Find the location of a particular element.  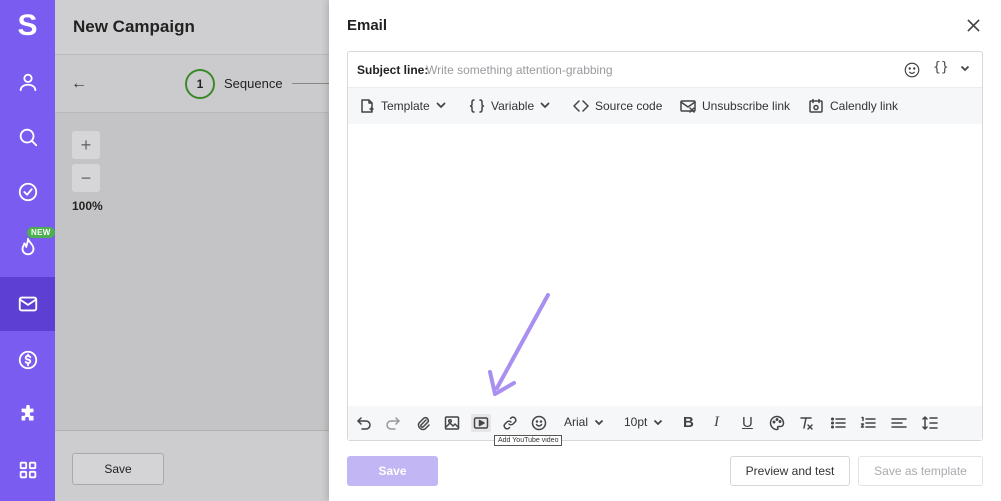

italic-button: I is located at coordinates (716, 422).